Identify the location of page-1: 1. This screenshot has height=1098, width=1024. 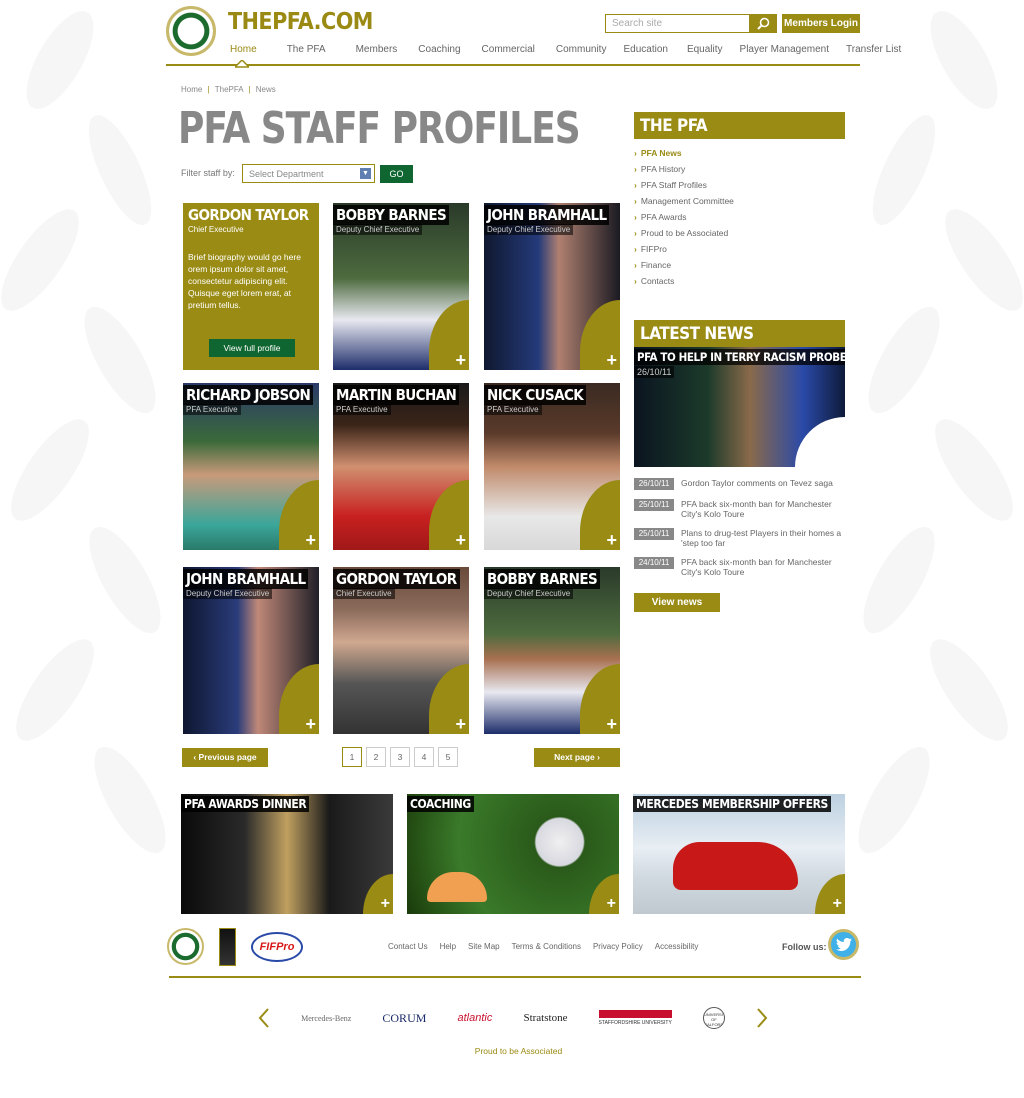
(352, 757).